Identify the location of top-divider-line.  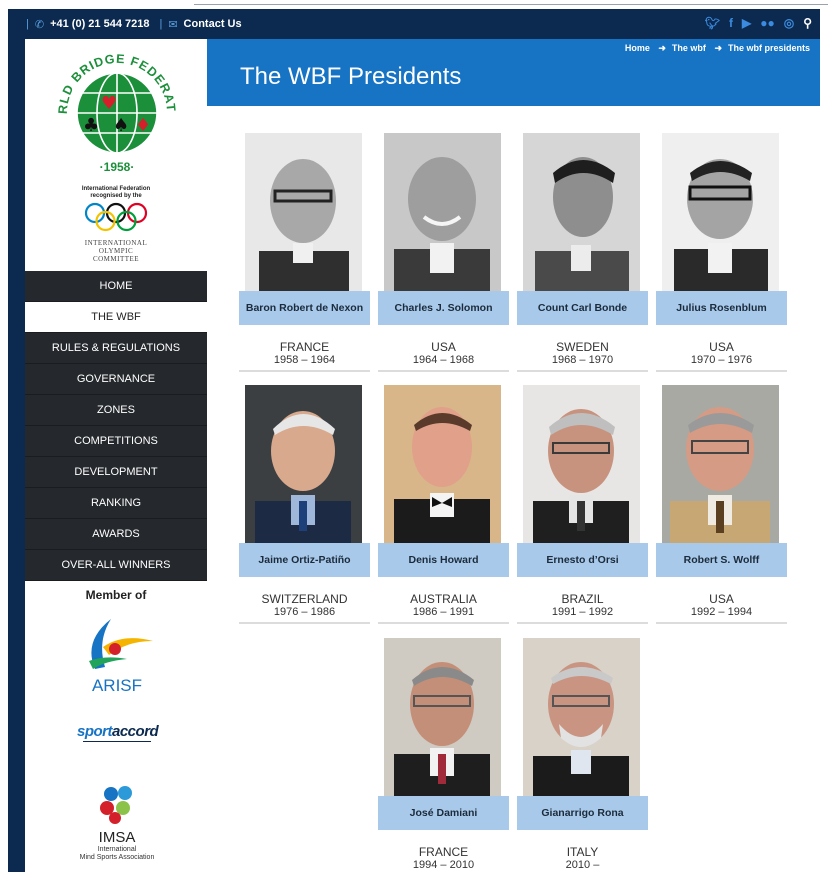
(511, 4).